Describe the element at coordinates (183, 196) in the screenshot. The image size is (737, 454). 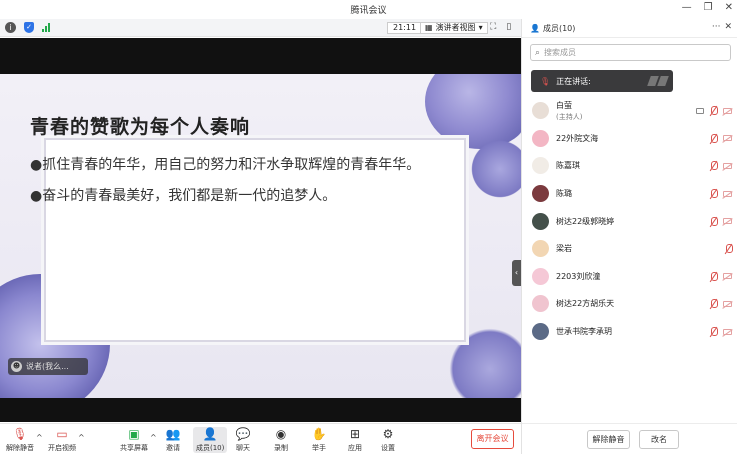
I see `slide-bullet: ●奋斗的青春最美好，我们都是新一代的追梦人。` at that location.